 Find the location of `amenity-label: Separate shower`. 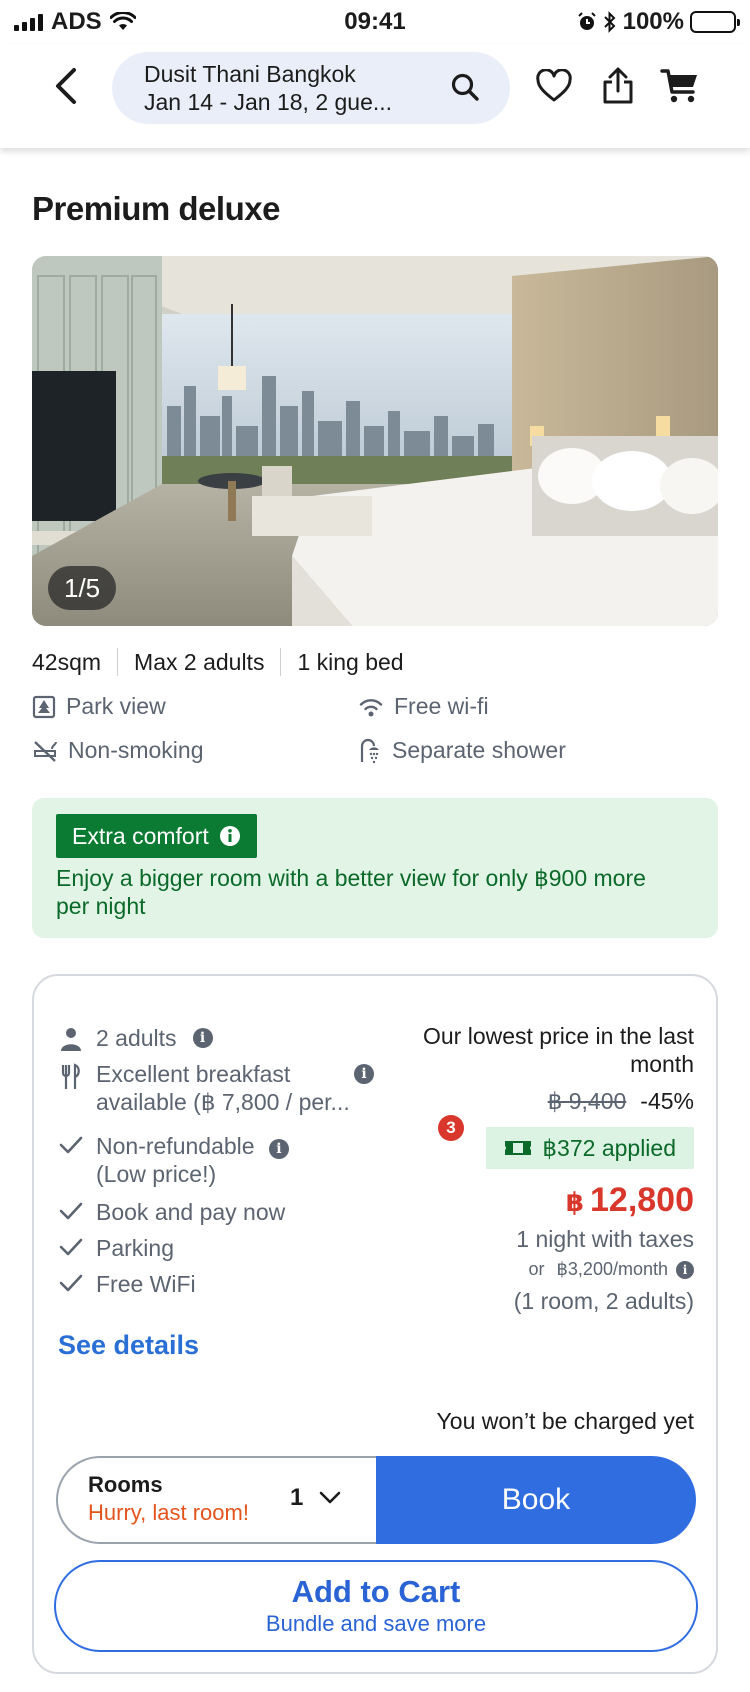

amenity-label: Separate shower is located at coordinates (479, 750).